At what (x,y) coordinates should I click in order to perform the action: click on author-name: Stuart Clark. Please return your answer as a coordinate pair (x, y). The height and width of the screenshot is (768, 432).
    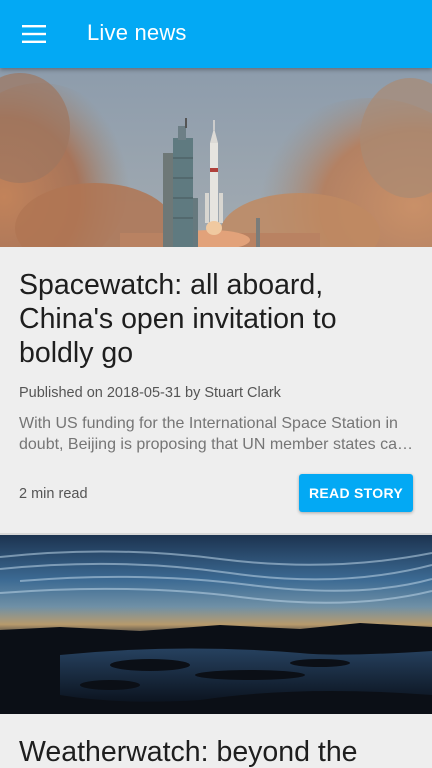
    Looking at the image, I should click on (242, 393).